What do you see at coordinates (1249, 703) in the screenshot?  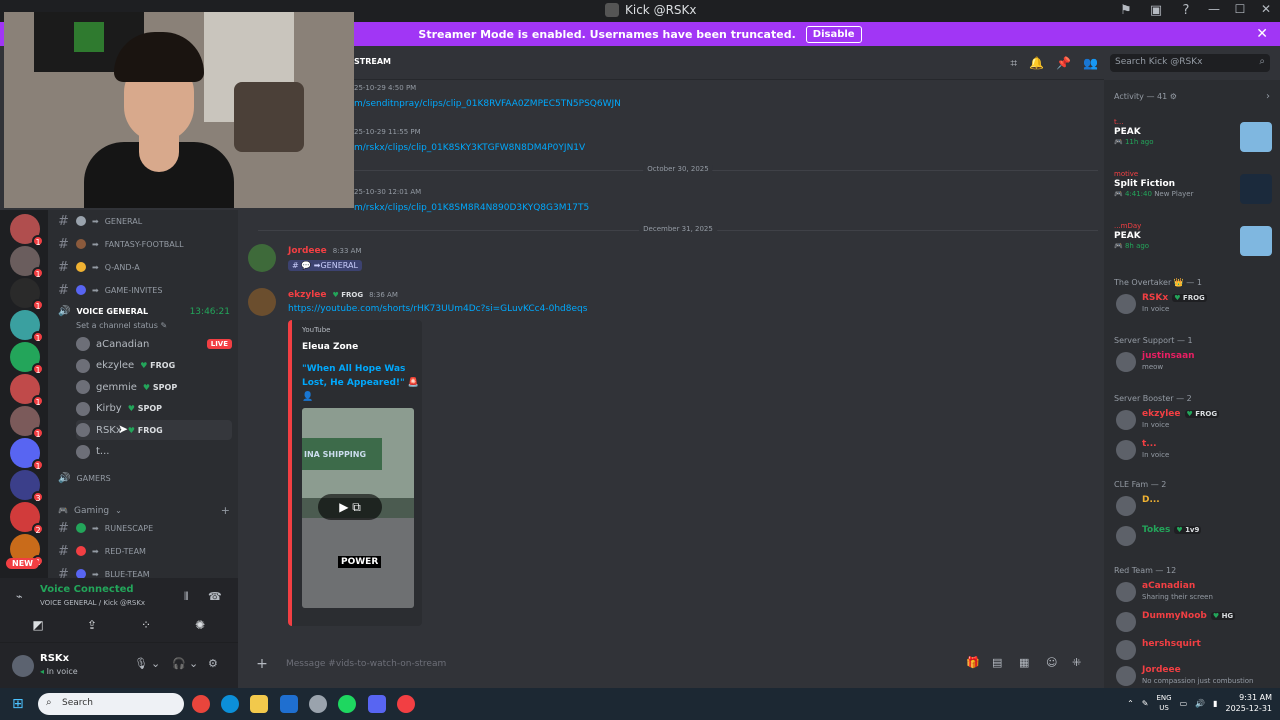 I see `clock: 9:31 AM 2025-12-31` at bounding box center [1249, 703].